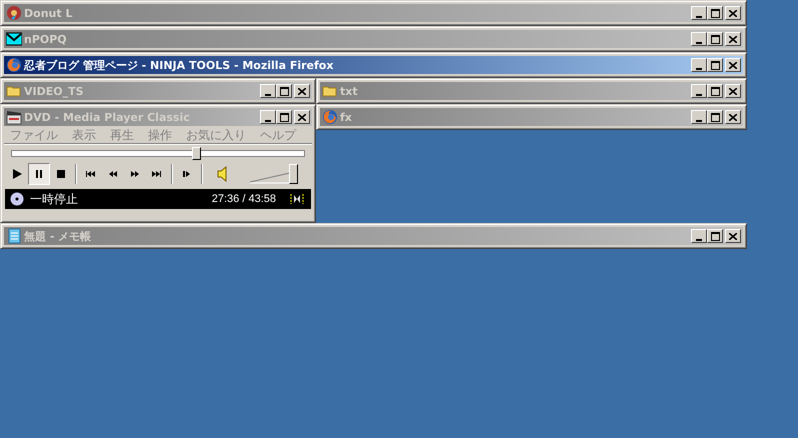 Image resolution: width=798 pixels, height=438 pixels. Describe the element at coordinates (179, 65) in the screenshot. I see `window-title: 忍者ブログ 管理ページ - NINJA TOOLS - Mozilla Firefox` at that location.